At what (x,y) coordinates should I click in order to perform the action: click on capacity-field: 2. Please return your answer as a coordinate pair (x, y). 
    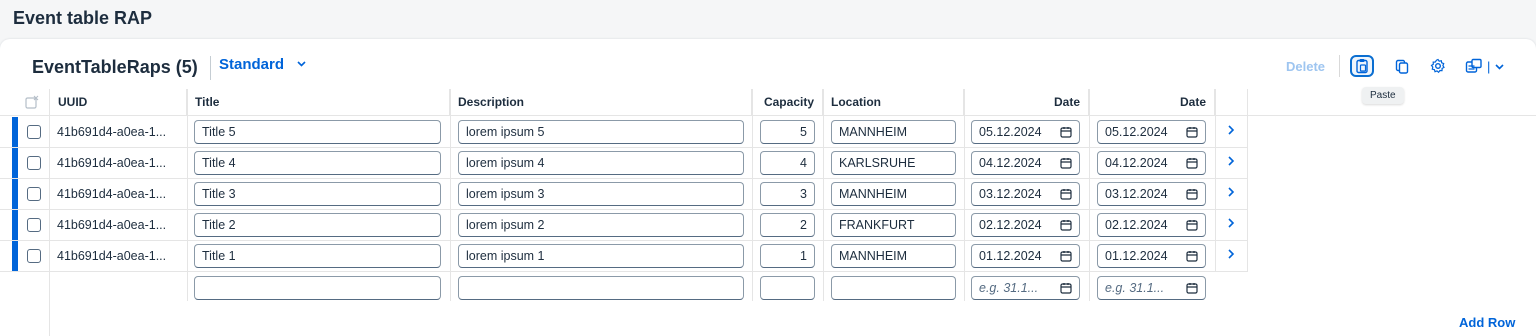
    Looking at the image, I should click on (787, 225).